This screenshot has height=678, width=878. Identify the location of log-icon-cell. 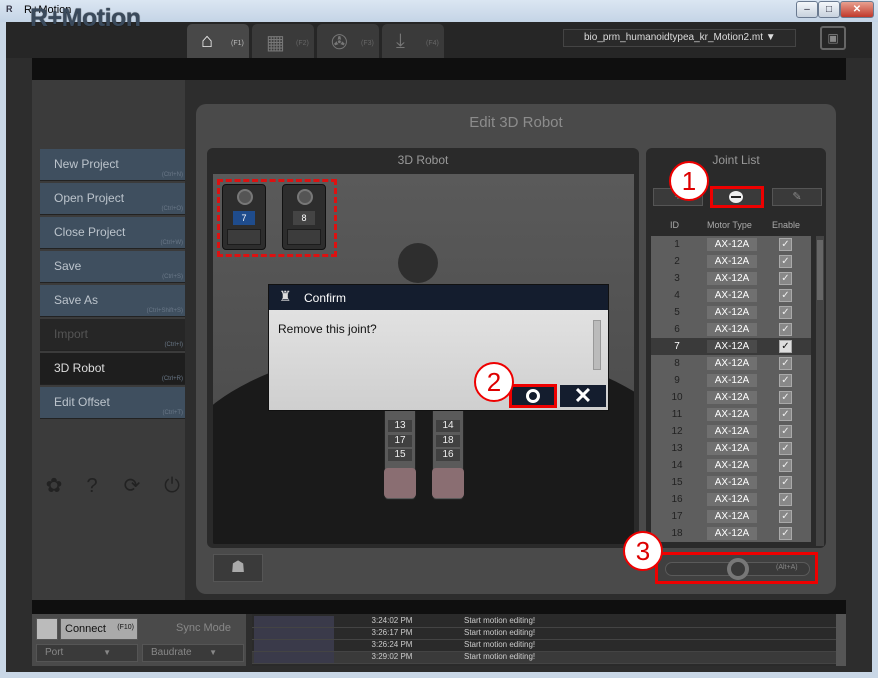
(294, 645).